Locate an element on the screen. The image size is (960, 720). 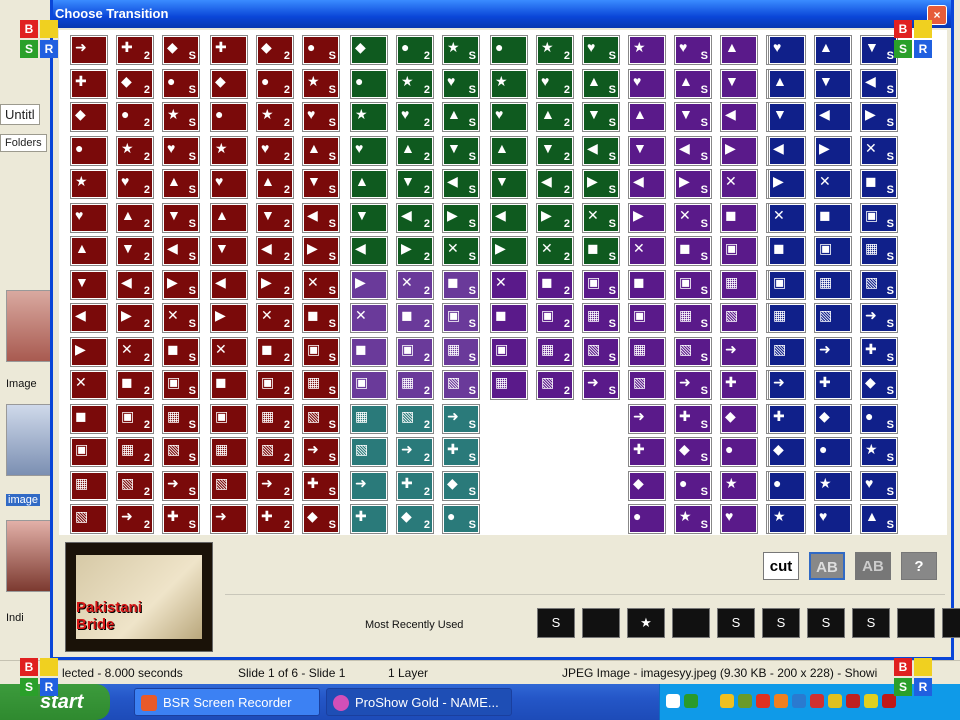
back-tab-folders: Folders is located at coordinates (23, 143).